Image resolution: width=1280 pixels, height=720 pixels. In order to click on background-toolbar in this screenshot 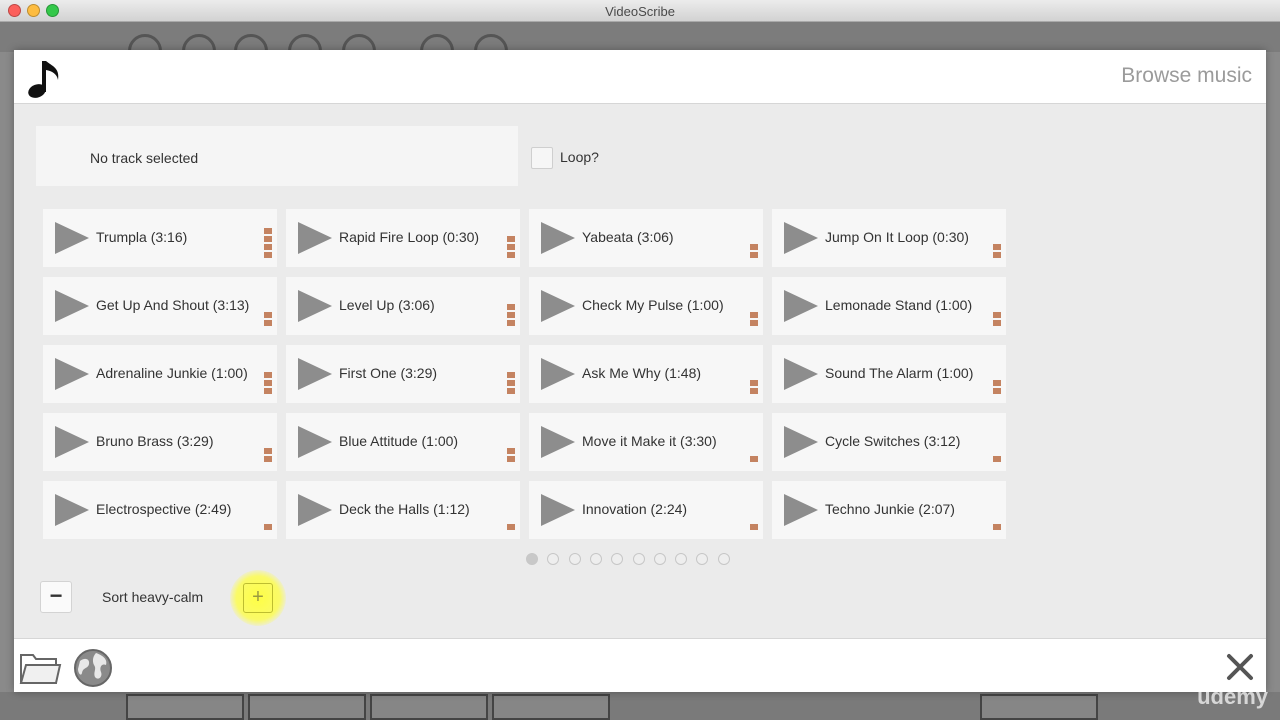, I will do `click(640, 45)`.